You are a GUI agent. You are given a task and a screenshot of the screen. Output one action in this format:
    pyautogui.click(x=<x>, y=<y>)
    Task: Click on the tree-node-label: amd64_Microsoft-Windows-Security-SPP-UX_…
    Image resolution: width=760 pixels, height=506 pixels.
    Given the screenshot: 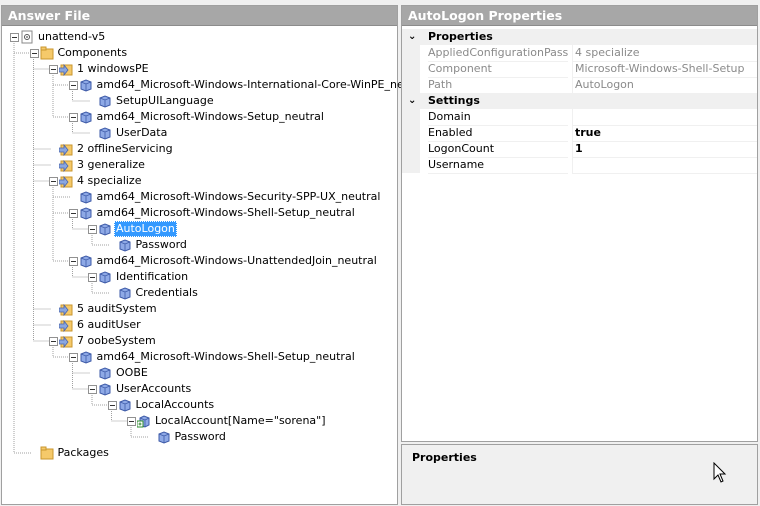 What is the action you would take?
    pyautogui.click(x=239, y=197)
    